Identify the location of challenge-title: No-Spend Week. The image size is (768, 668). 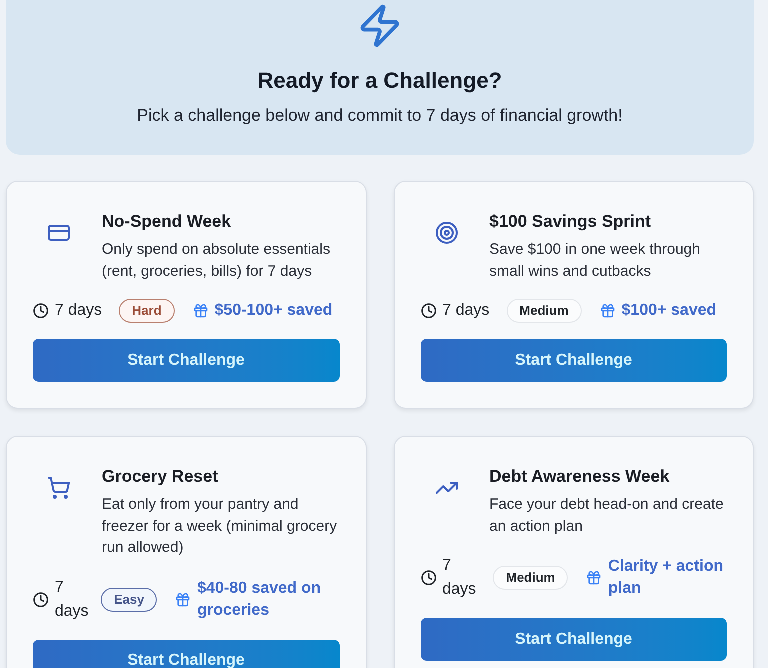
(167, 222).